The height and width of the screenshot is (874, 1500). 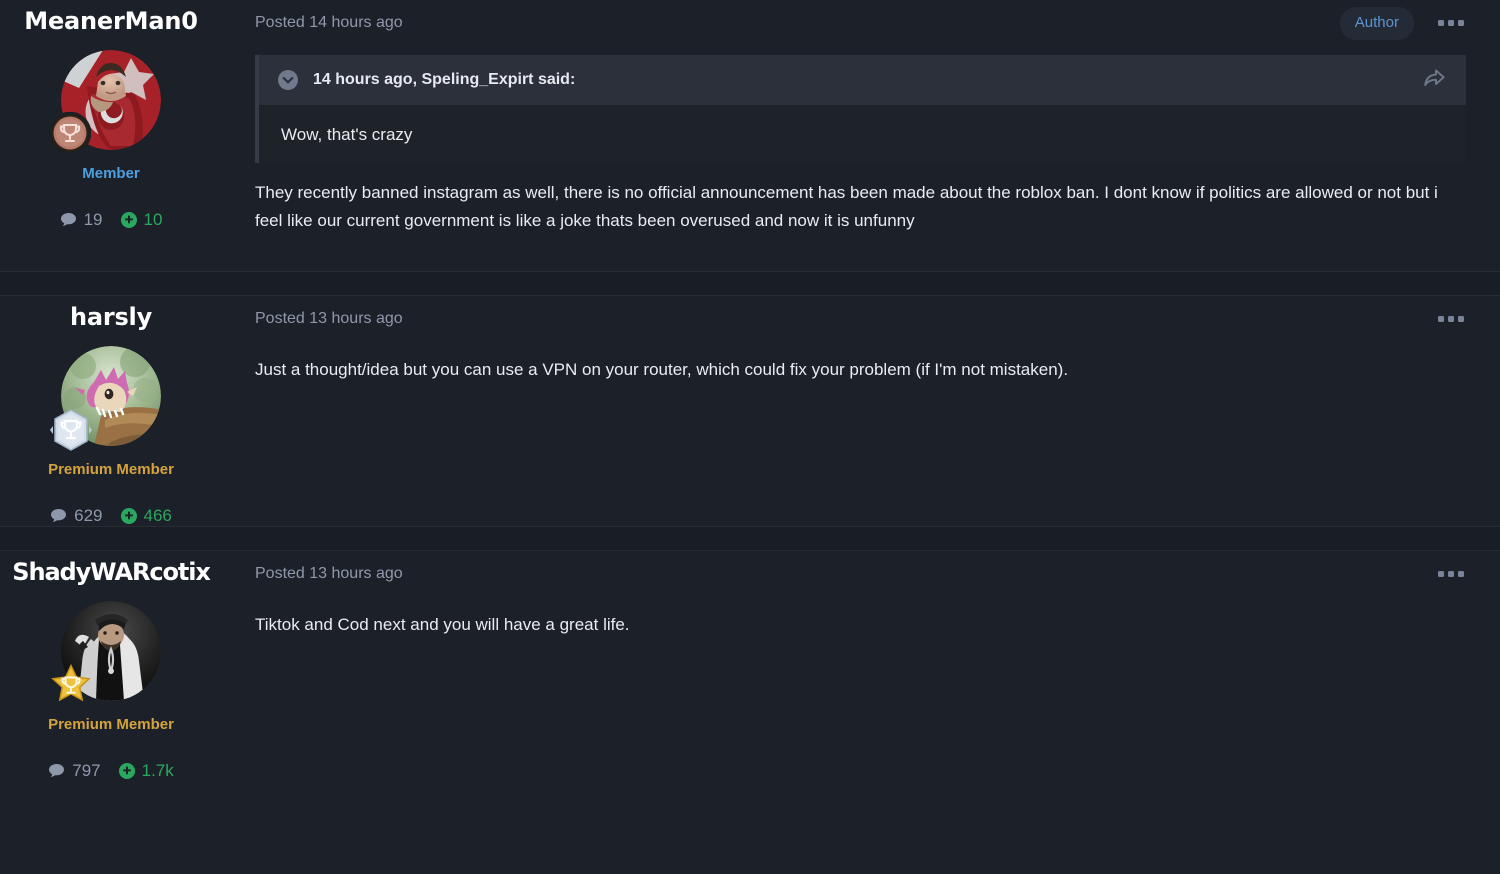 I want to click on blockquote-text: Wow, that's crazy, so click(x=347, y=134).